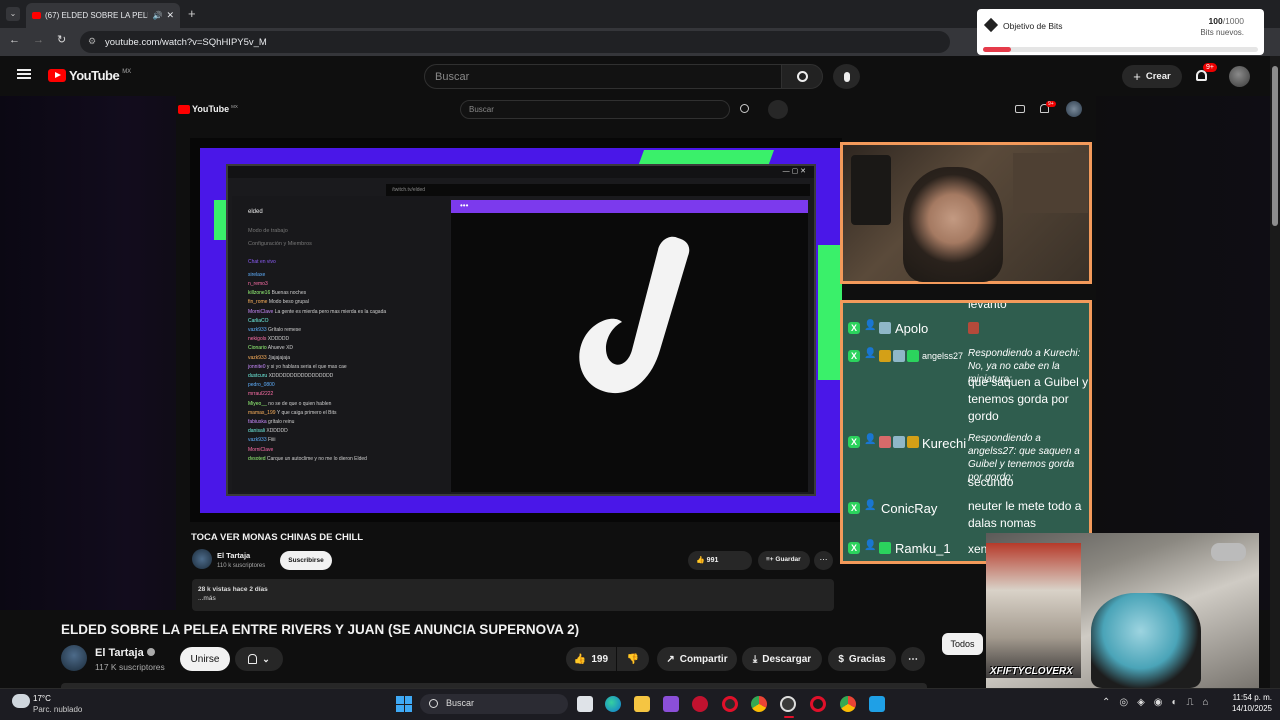  Describe the element at coordinates (278, 339) in the screenshot. I see `embedded-chat-message: XDDDDD` at that location.